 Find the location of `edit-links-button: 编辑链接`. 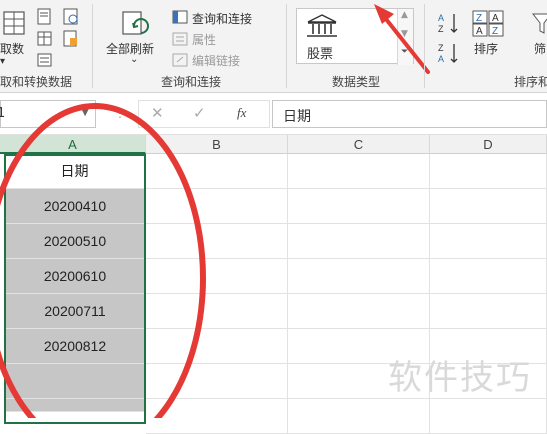

edit-links-button: 编辑链接 is located at coordinates (216, 61).